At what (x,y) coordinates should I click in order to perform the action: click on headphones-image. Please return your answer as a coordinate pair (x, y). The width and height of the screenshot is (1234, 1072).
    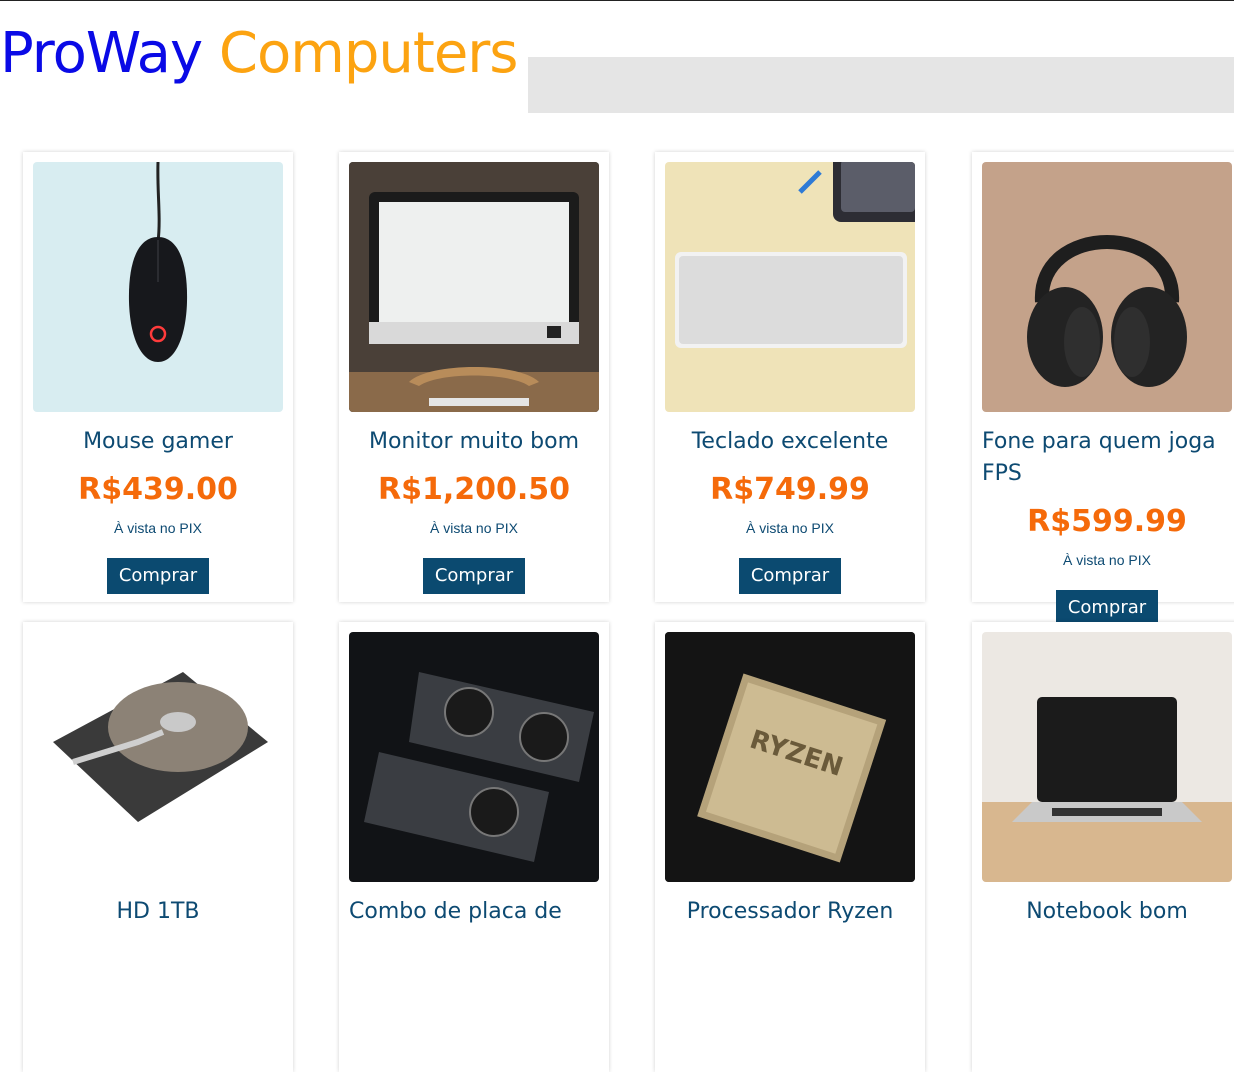
    Looking at the image, I should click on (1107, 287).